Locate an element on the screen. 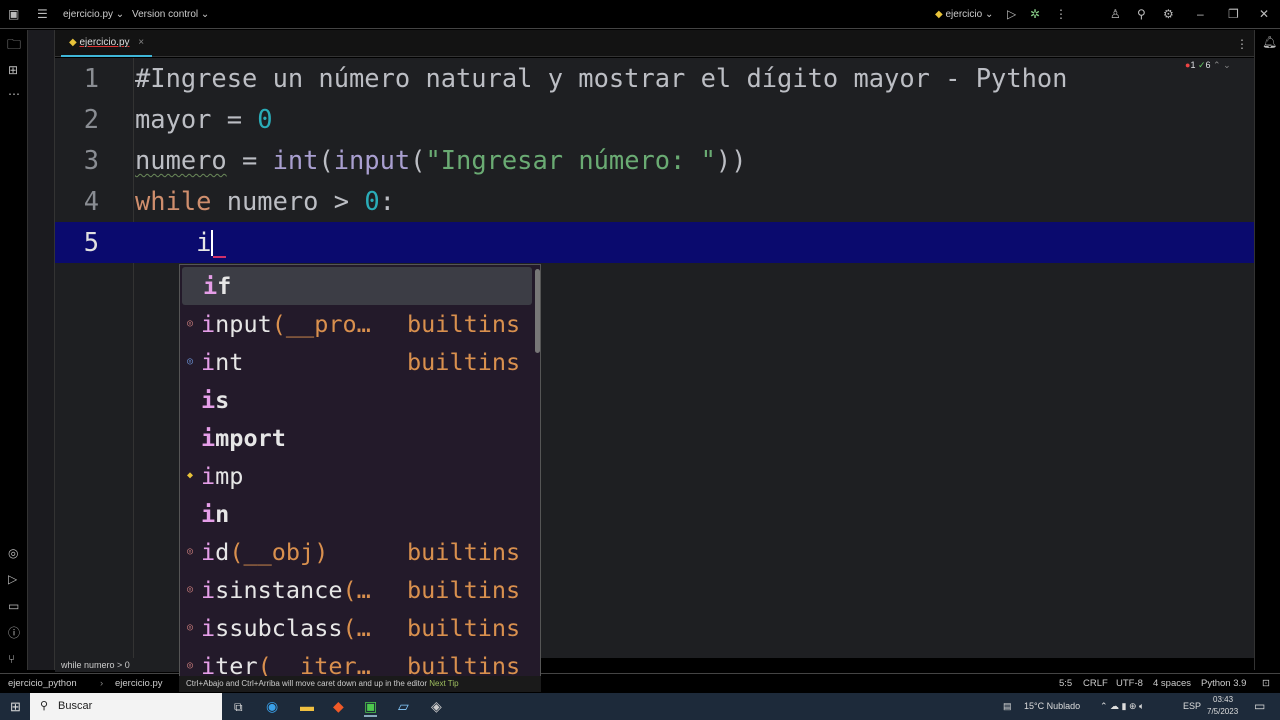 The height and width of the screenshot is (720, 1280). line-separator: CRLF is located at coordinates (1095, 683).